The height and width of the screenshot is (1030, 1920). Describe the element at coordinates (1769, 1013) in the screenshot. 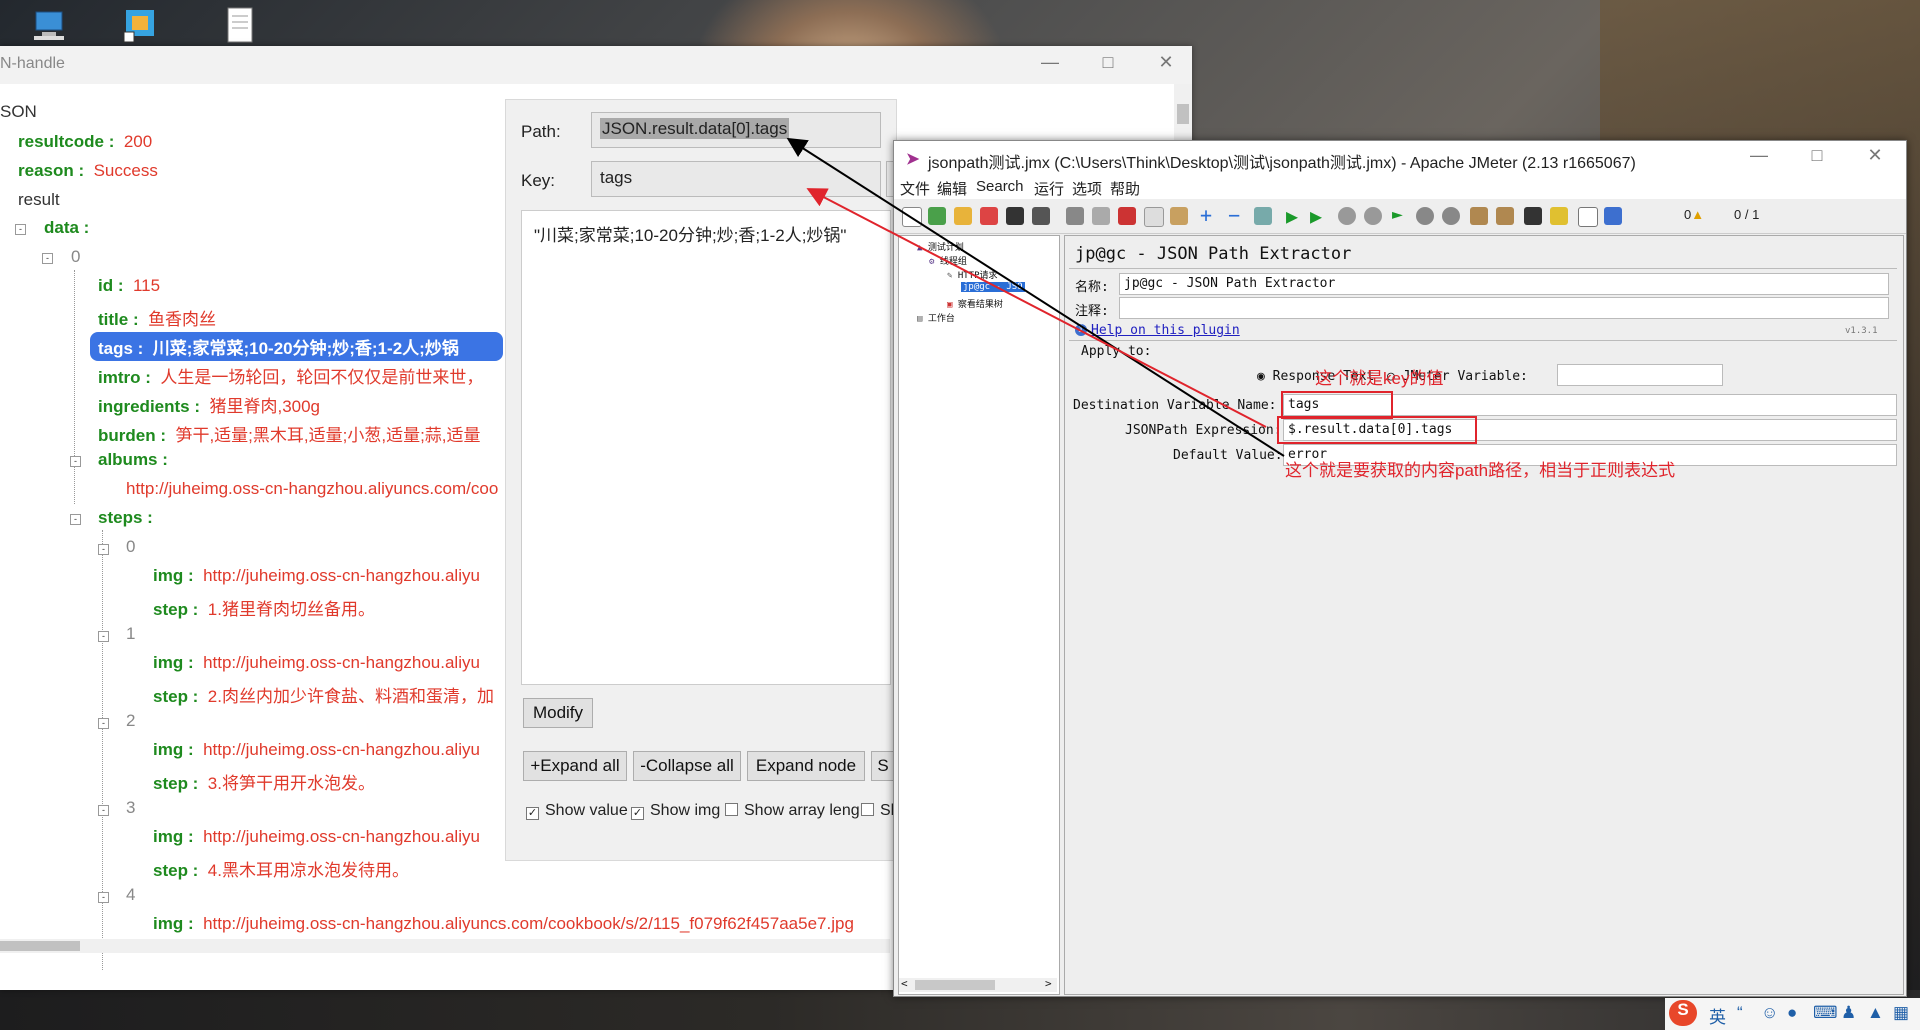

I see `emoji-icon: ☺` at that location.